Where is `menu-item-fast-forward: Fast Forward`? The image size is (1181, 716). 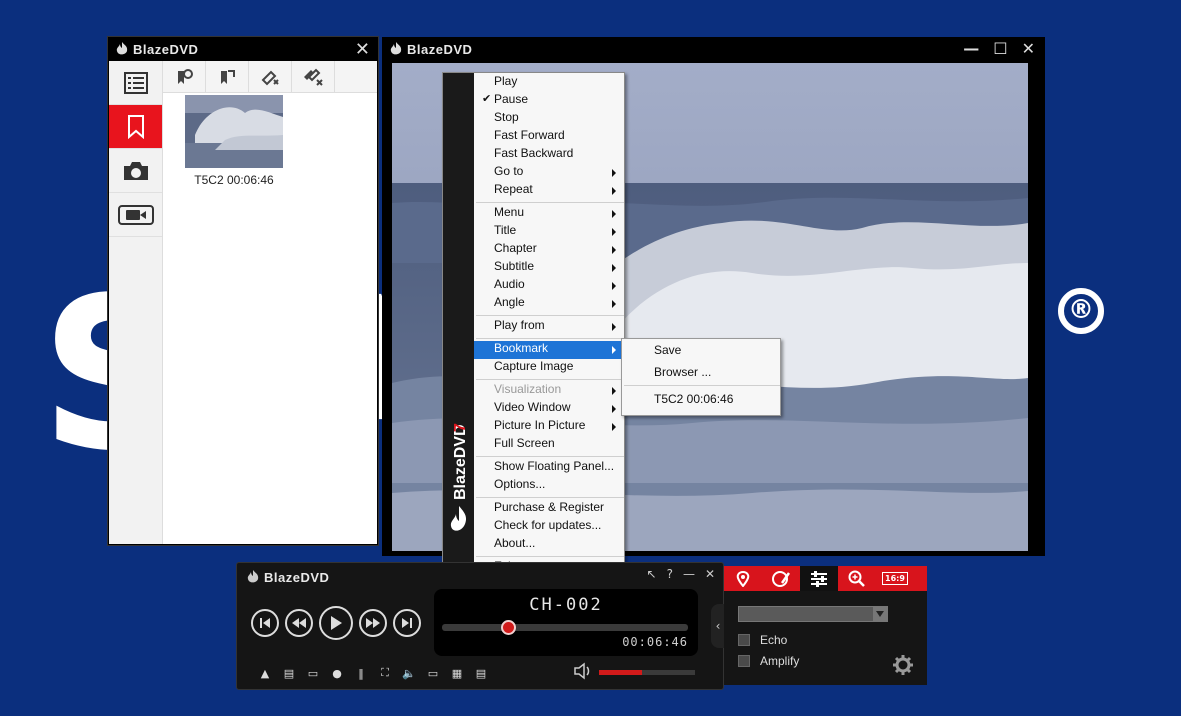
menu-item-fast-forward: Fast Forward is located at coordinates (549, 137).